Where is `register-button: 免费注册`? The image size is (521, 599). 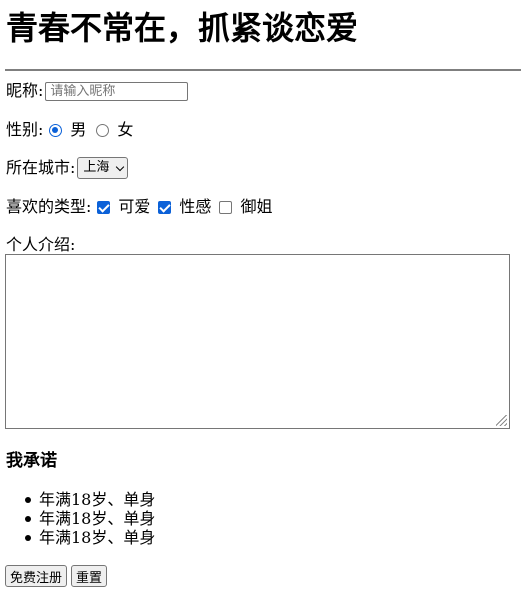 register-button: 免费注册 is located at coordinates (36, 576).